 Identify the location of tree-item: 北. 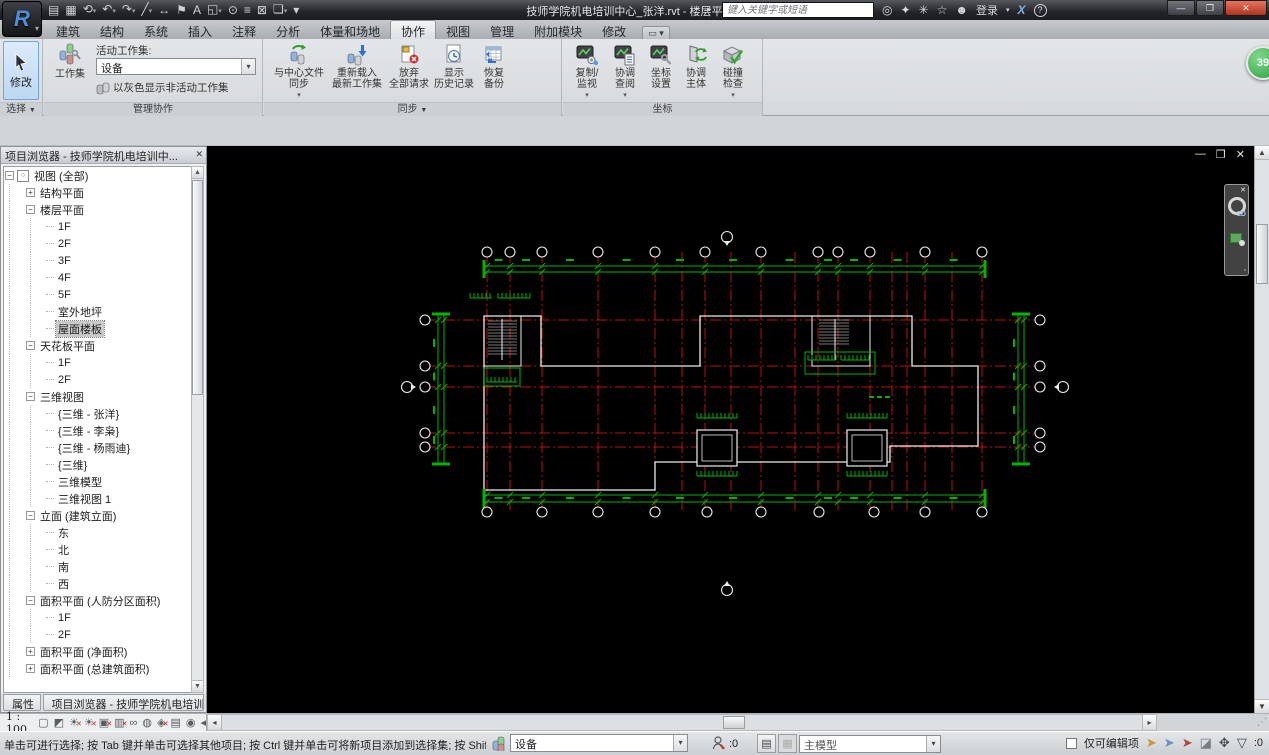
(98, 549).